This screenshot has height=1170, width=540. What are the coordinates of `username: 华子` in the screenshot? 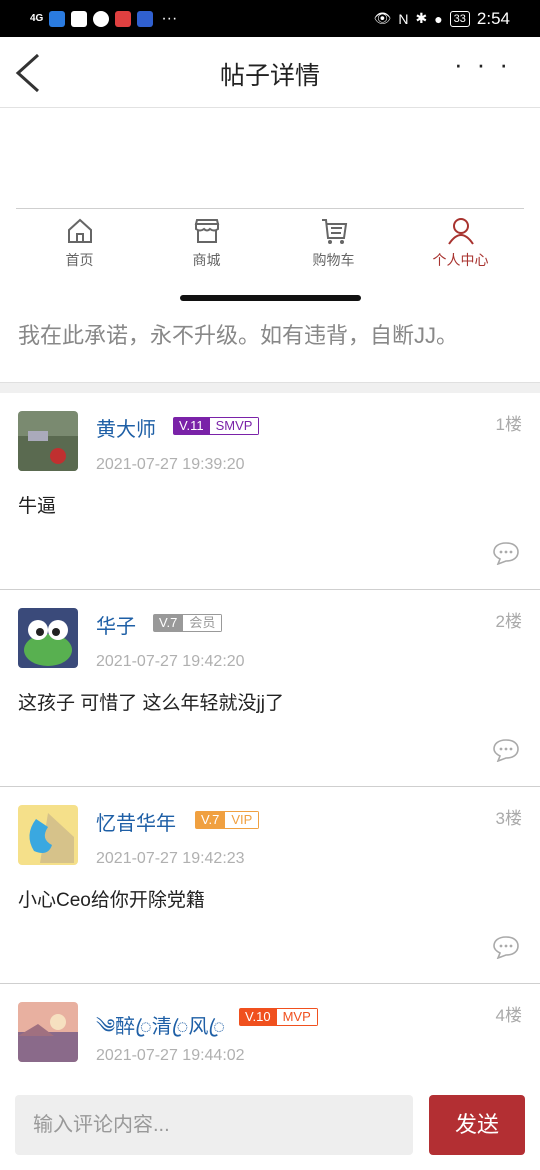 It's located at (116, 624).